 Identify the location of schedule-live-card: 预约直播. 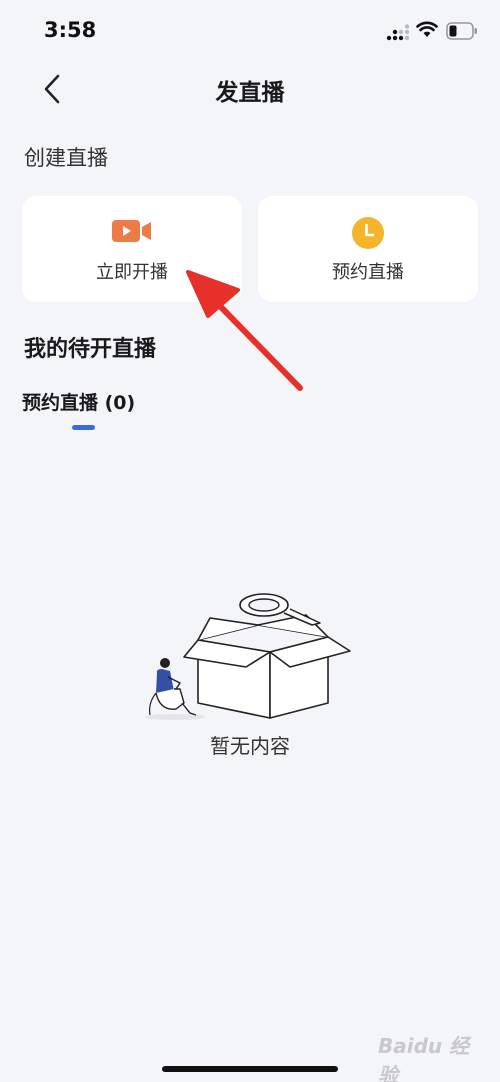
(368, 249).